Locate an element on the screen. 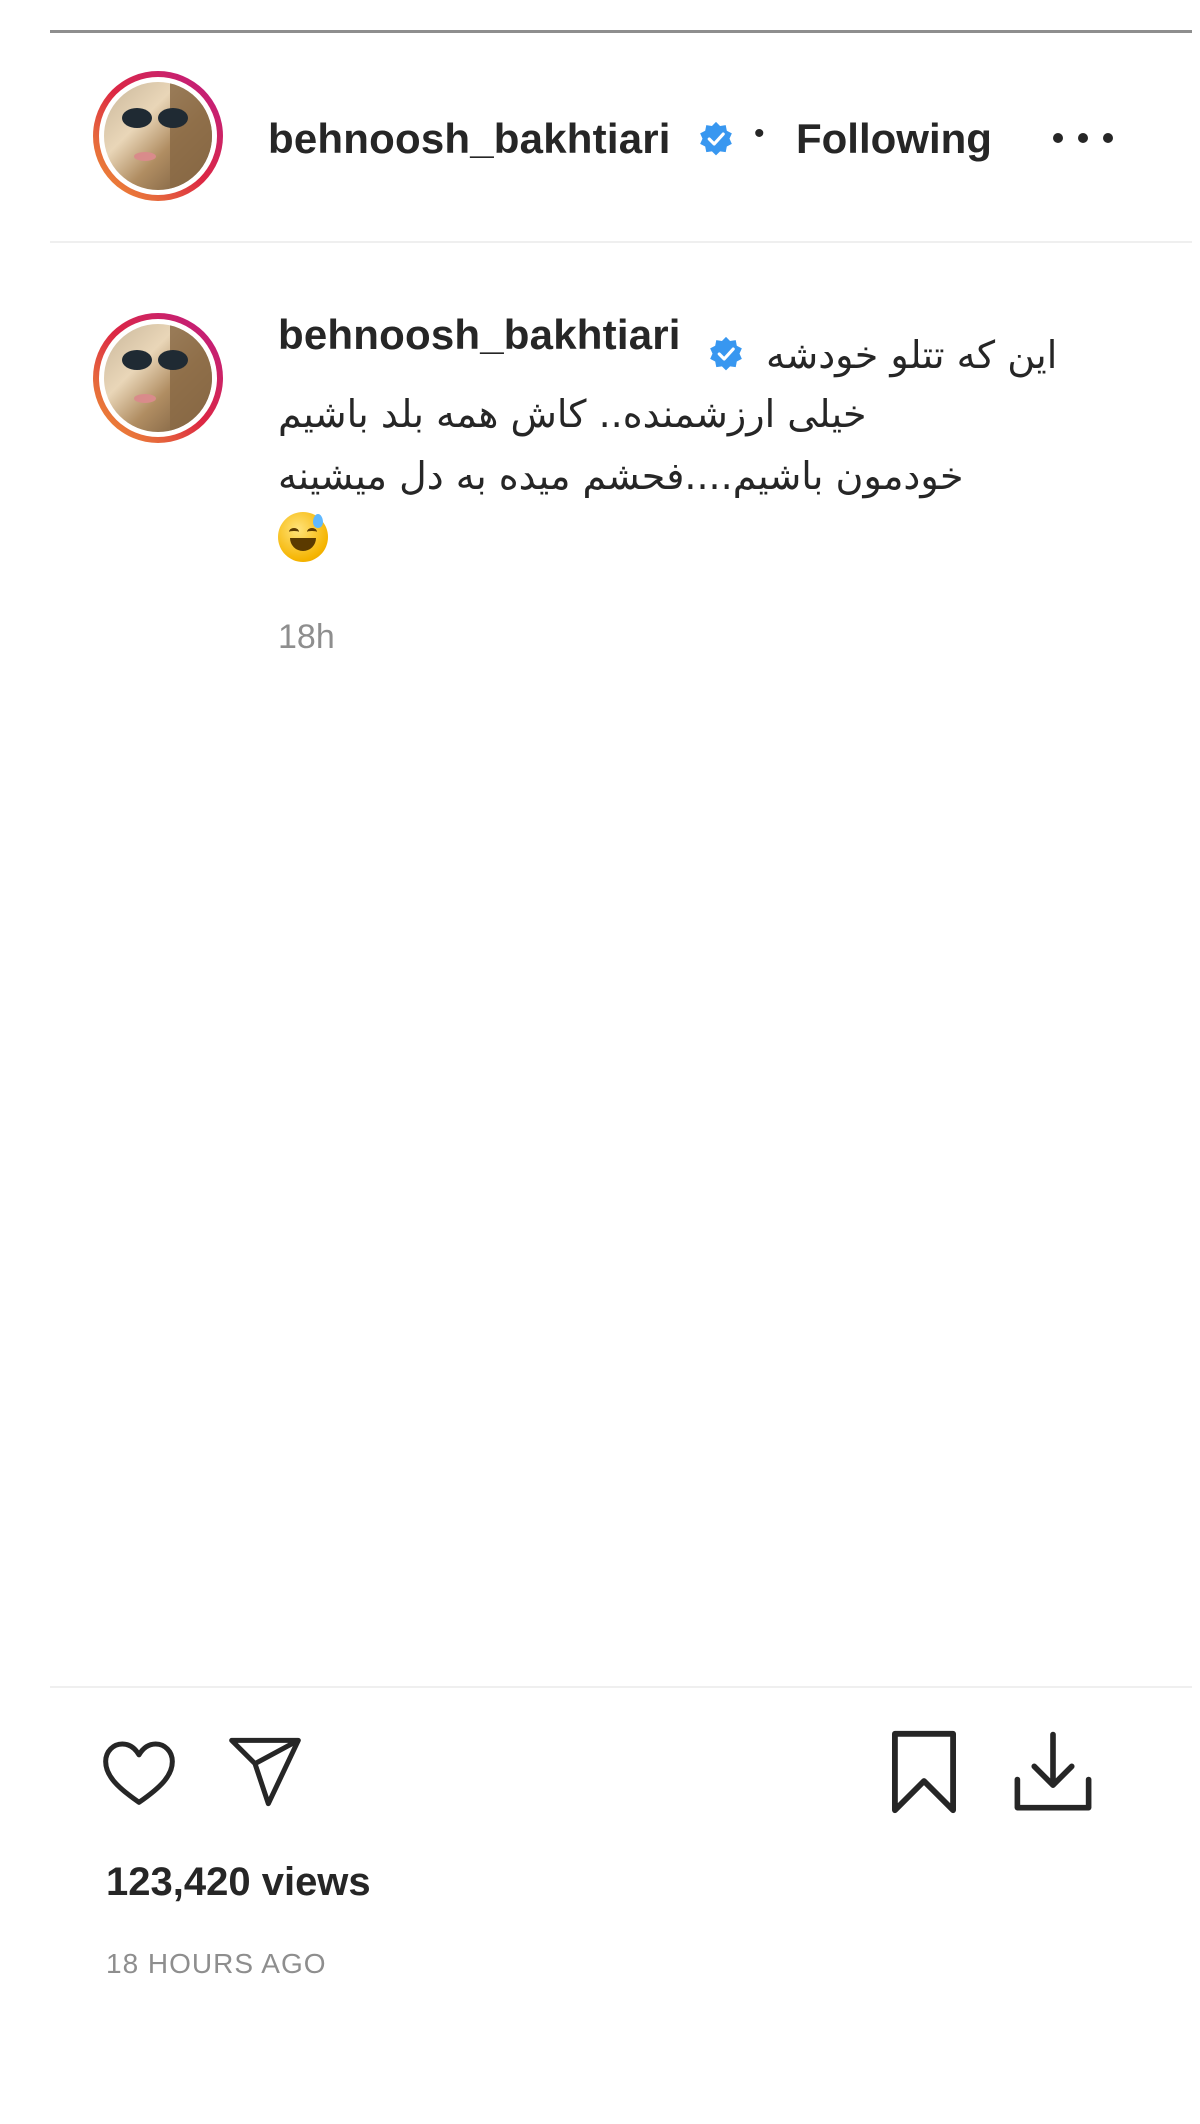 The height and width of the screenshot is (2124, 1200). sweat-smile-emoji-icon is located at coordinates (303, 537).